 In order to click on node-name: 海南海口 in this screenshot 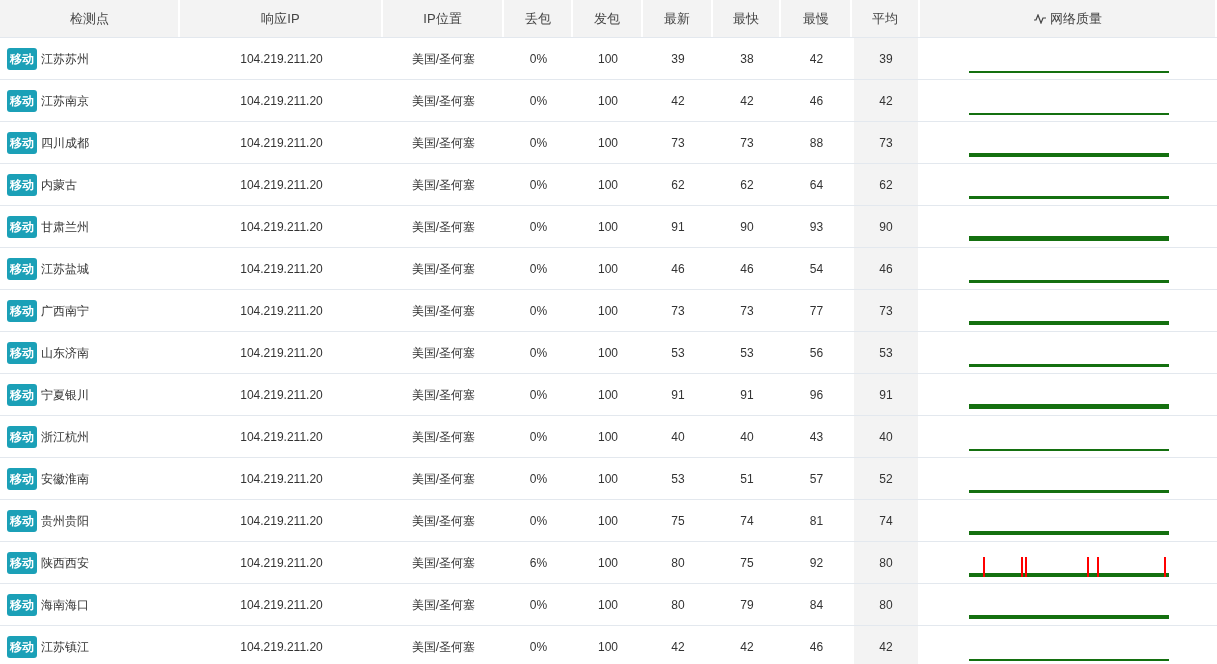, I will do `click(65, 605)`.